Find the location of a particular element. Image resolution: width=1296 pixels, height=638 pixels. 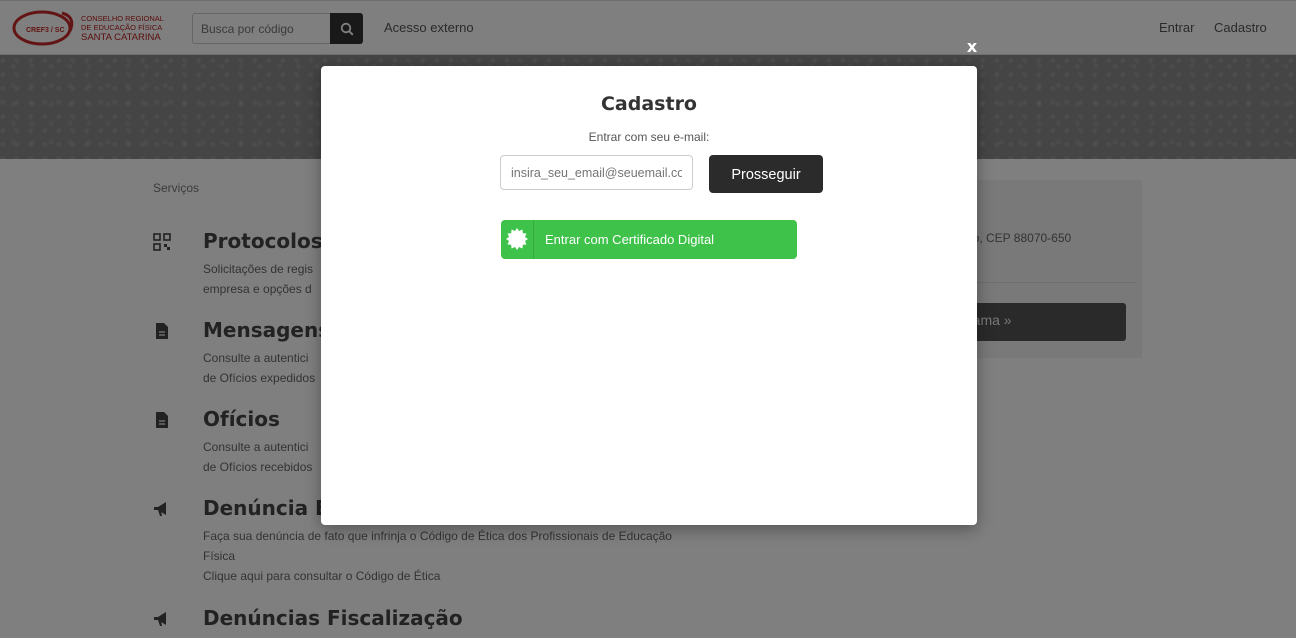

modal-title: Cadastro is located at coordinates (648, 104).